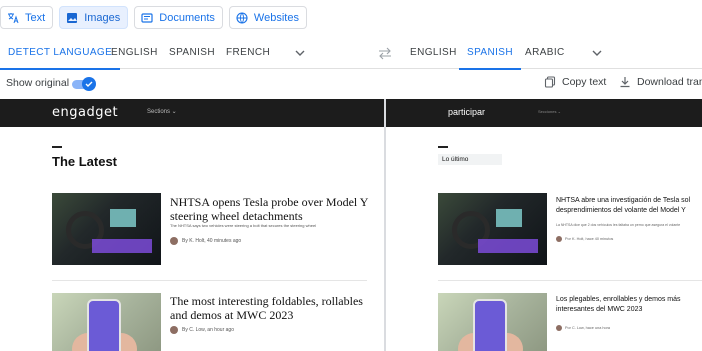  Describe the element at coordinates (584, 82) in the screenshot. I see `copy-text-label: Copy text` at that location.